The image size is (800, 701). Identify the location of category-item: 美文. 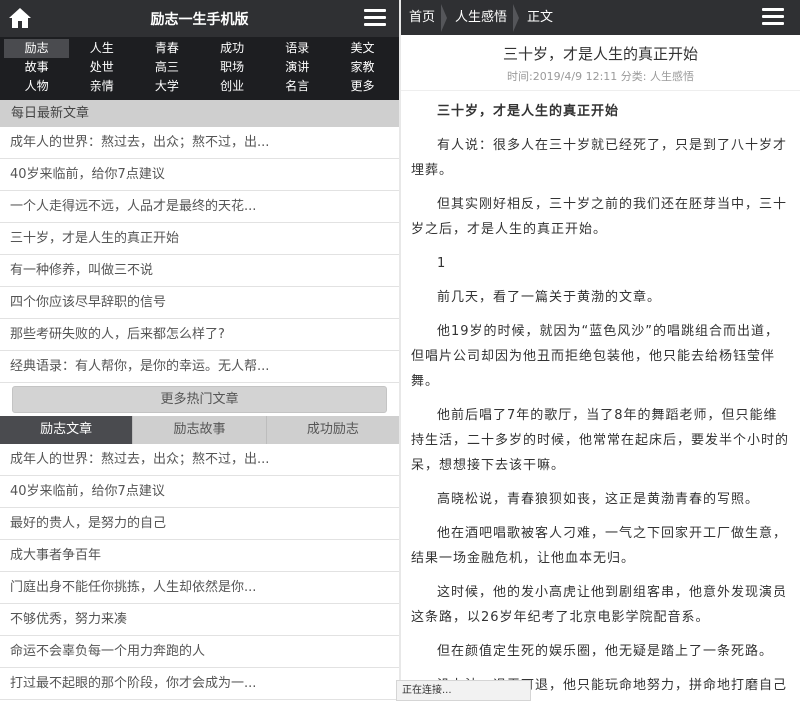
(362, 48).